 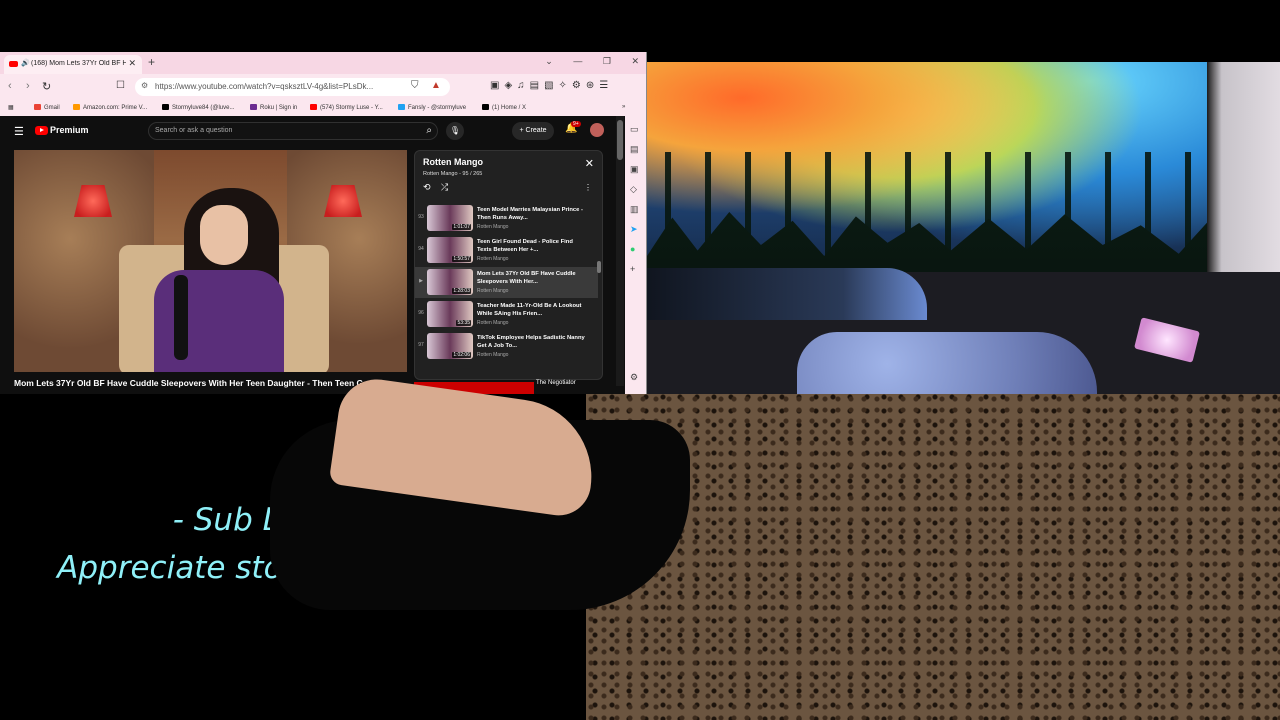 What do you see at coordinates (436, 85) in the screenshot?
I see `warning-icon: ▲` at bounding box center [436, 85].